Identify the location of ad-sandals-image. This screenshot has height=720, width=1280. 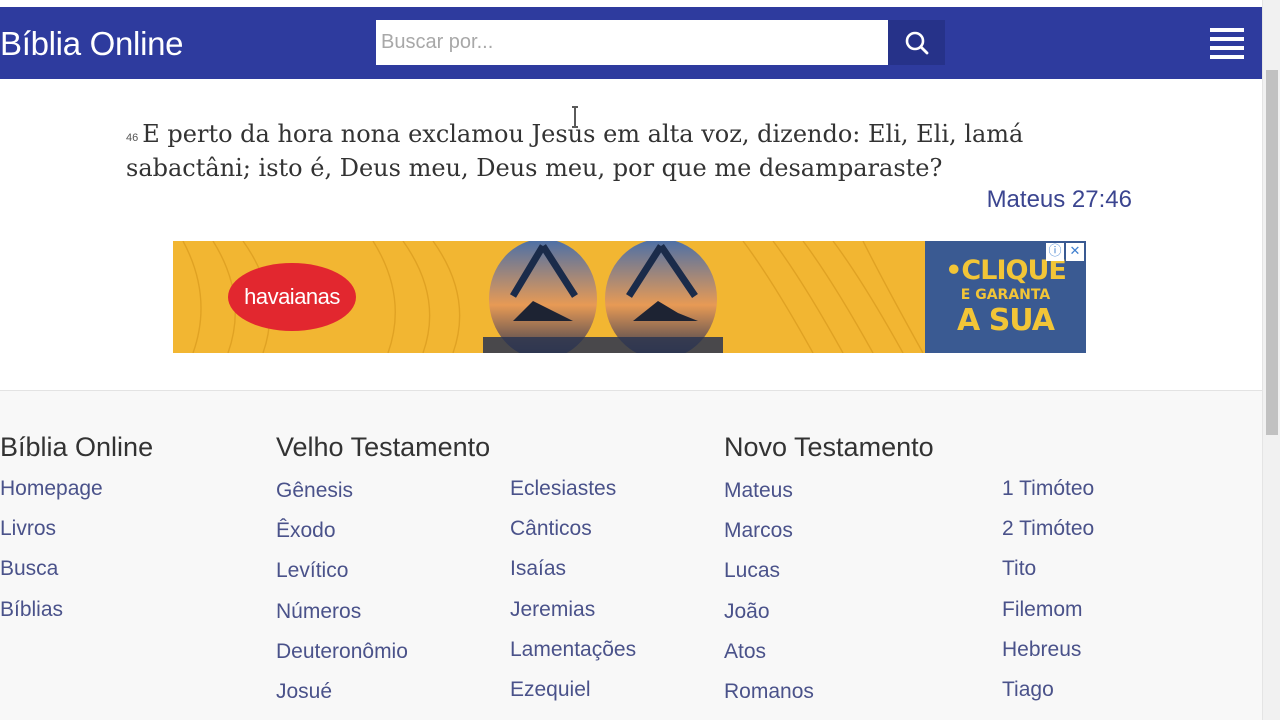
(603, 297).